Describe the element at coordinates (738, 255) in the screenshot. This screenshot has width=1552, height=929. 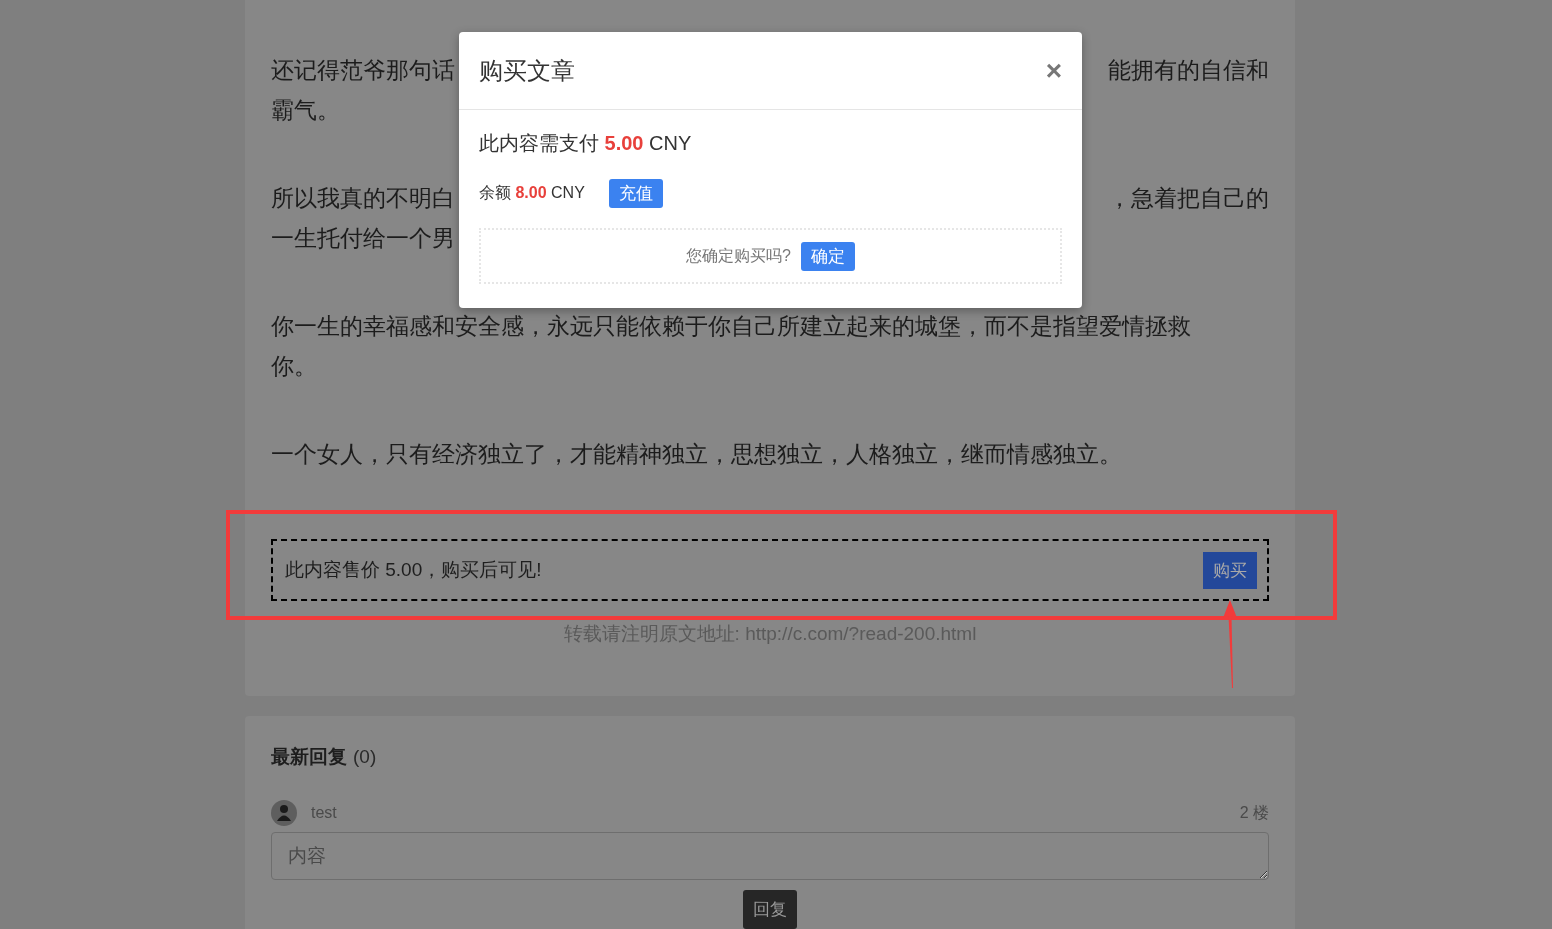
I see `confirm-question: 您确定购买吗?` at that location.